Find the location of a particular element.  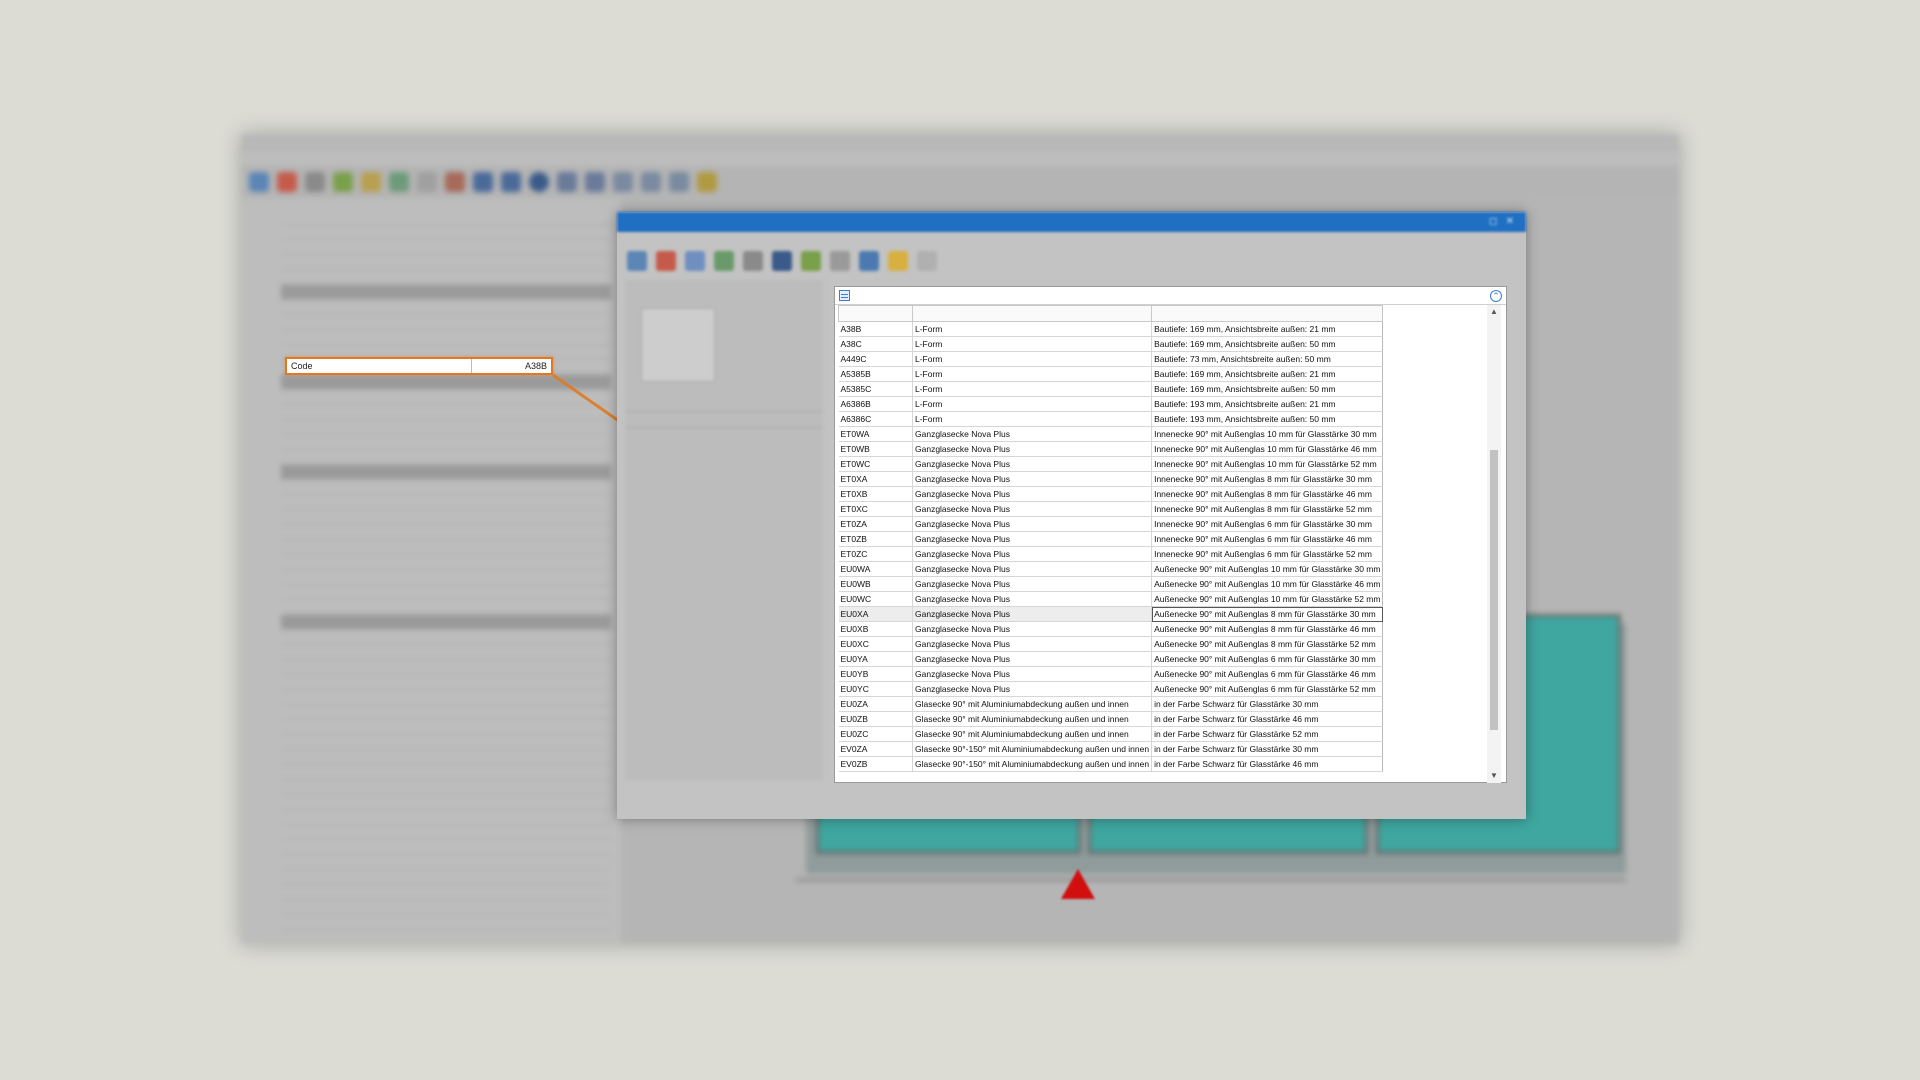

filter-icon is located at coordinates (753, 261).